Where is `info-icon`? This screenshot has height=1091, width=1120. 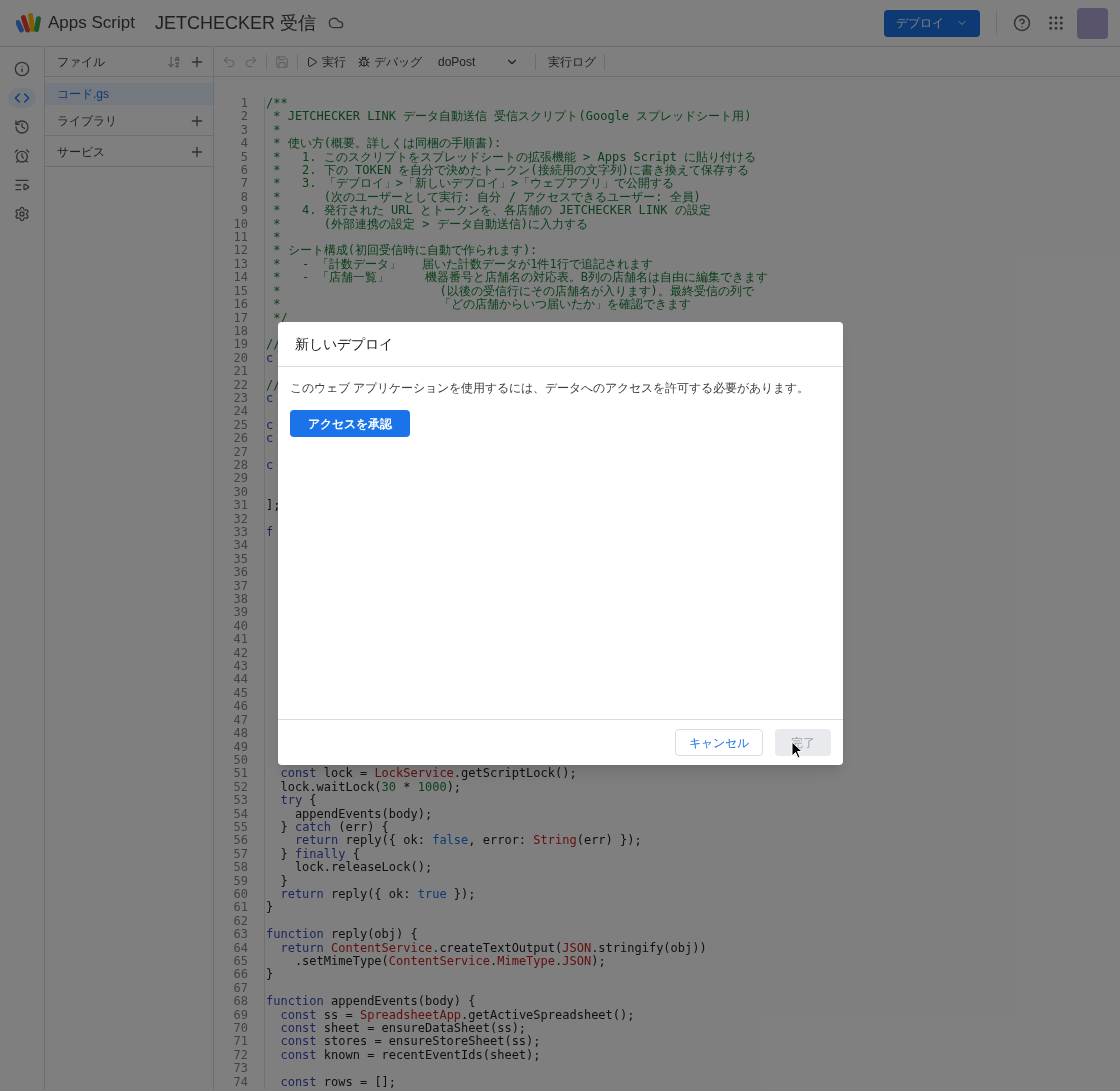
info-icon is located at coordinates (22, 69).